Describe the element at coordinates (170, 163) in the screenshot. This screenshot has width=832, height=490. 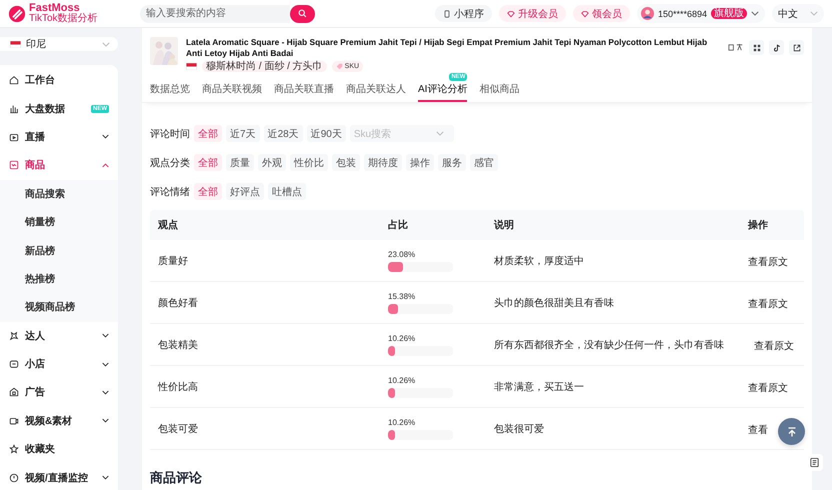
I see `filter-label: 观点分类` at that location.